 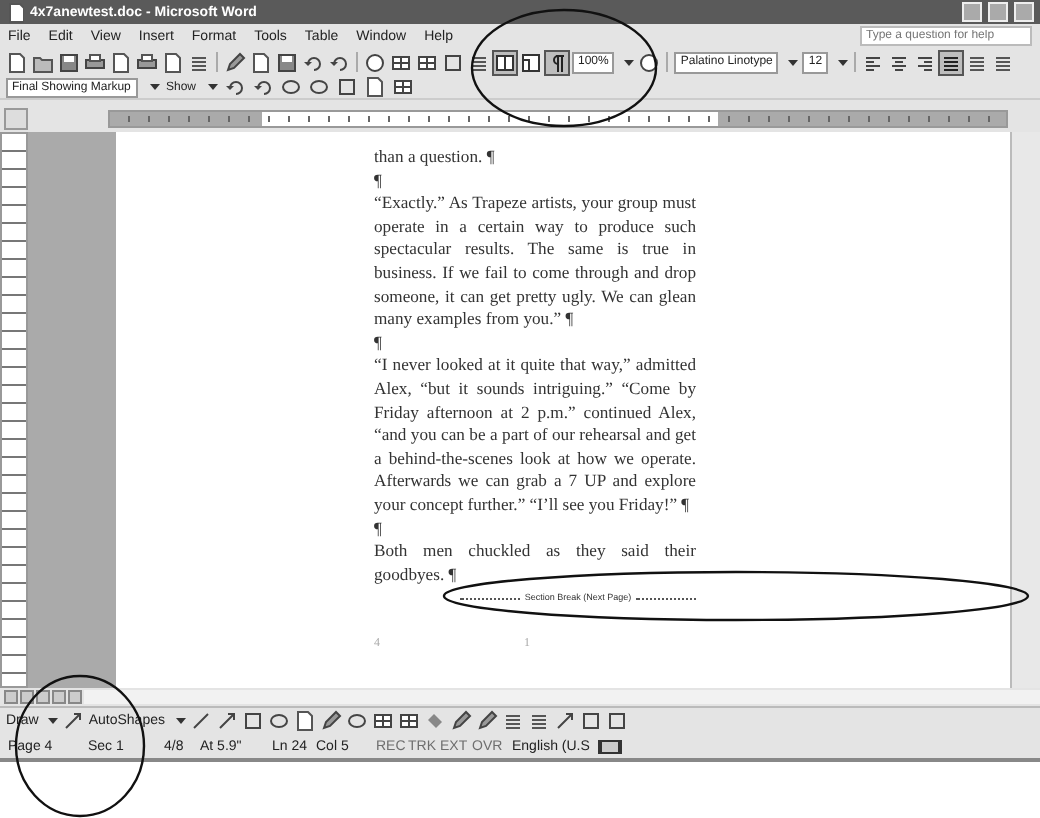 I want to click on horizontal-scrollbar, so click(x=562, y=697).